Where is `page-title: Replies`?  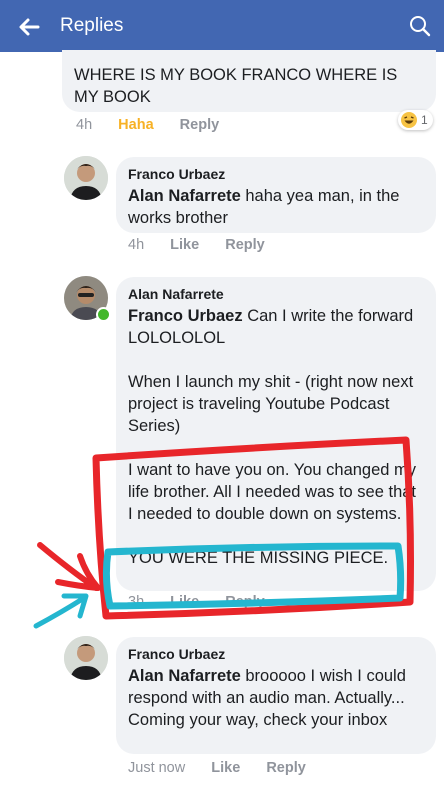 page-title: Replies is located at coordinates (92, 25).